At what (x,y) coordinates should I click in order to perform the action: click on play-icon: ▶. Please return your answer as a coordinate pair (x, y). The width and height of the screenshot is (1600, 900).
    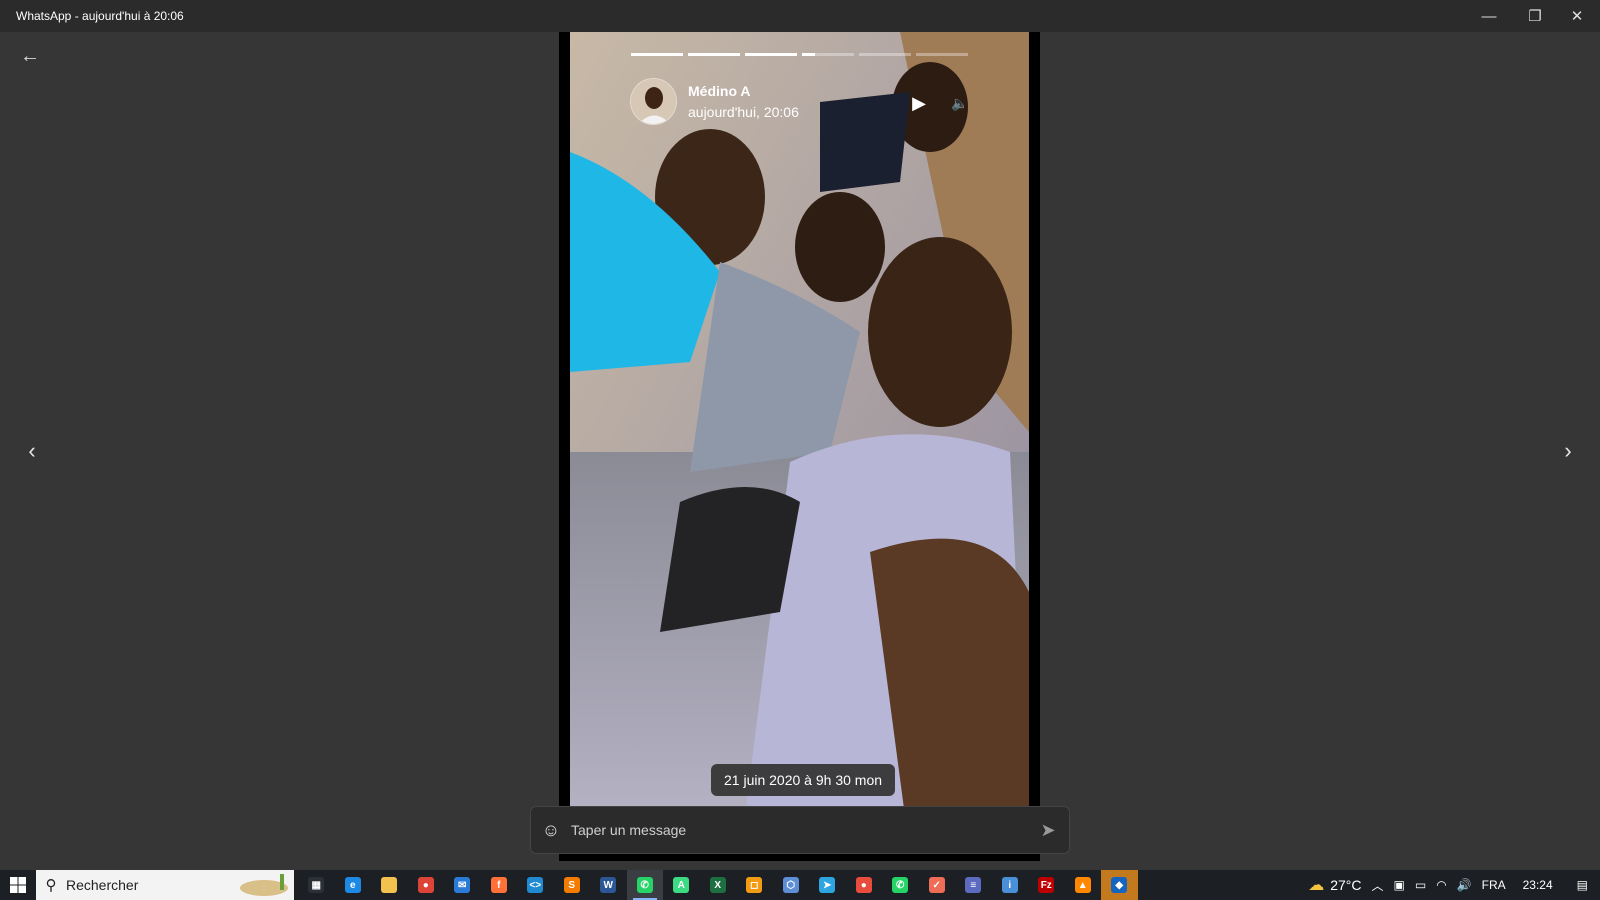
    Looking at the image, I should click on (919, 102).